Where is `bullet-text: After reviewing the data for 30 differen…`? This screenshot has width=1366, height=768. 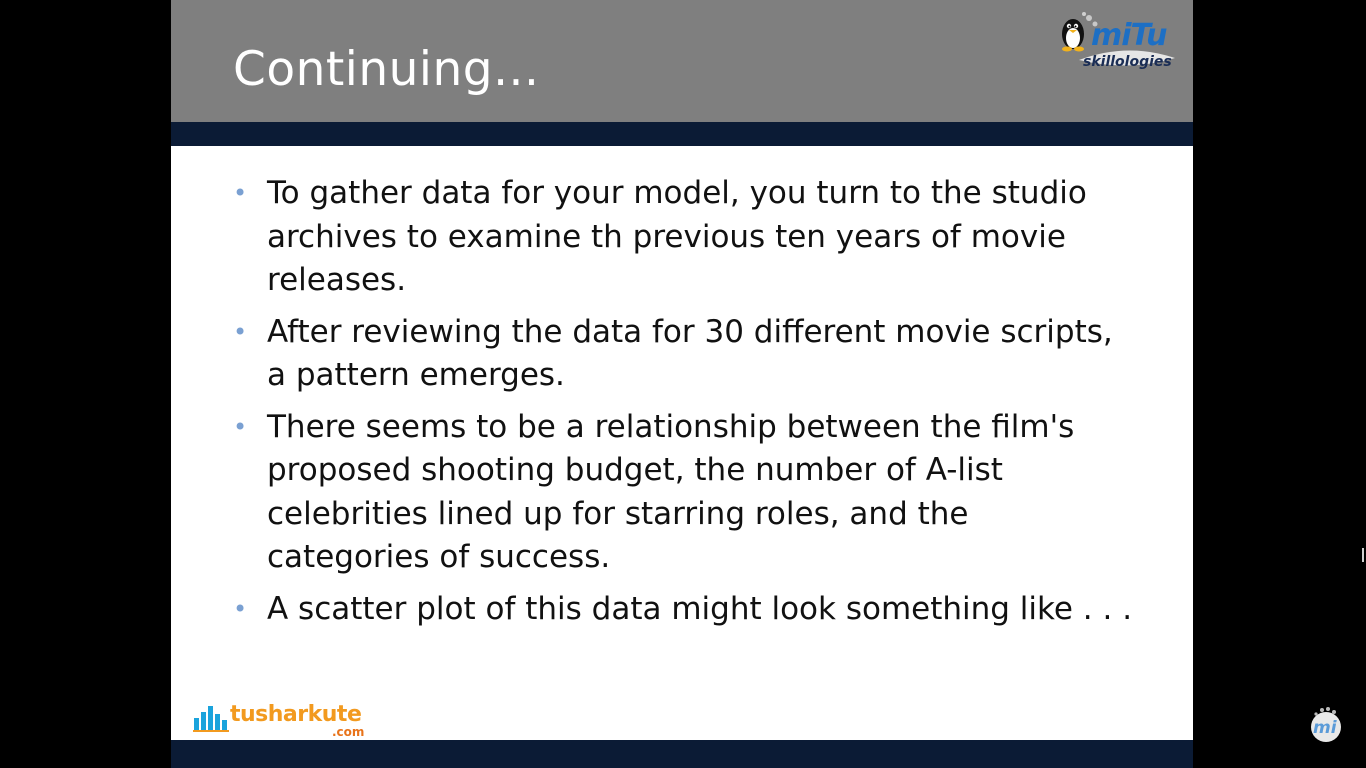
bullet-text: After reviewing the data for 30 differen… is located at coordinates (690, 353).